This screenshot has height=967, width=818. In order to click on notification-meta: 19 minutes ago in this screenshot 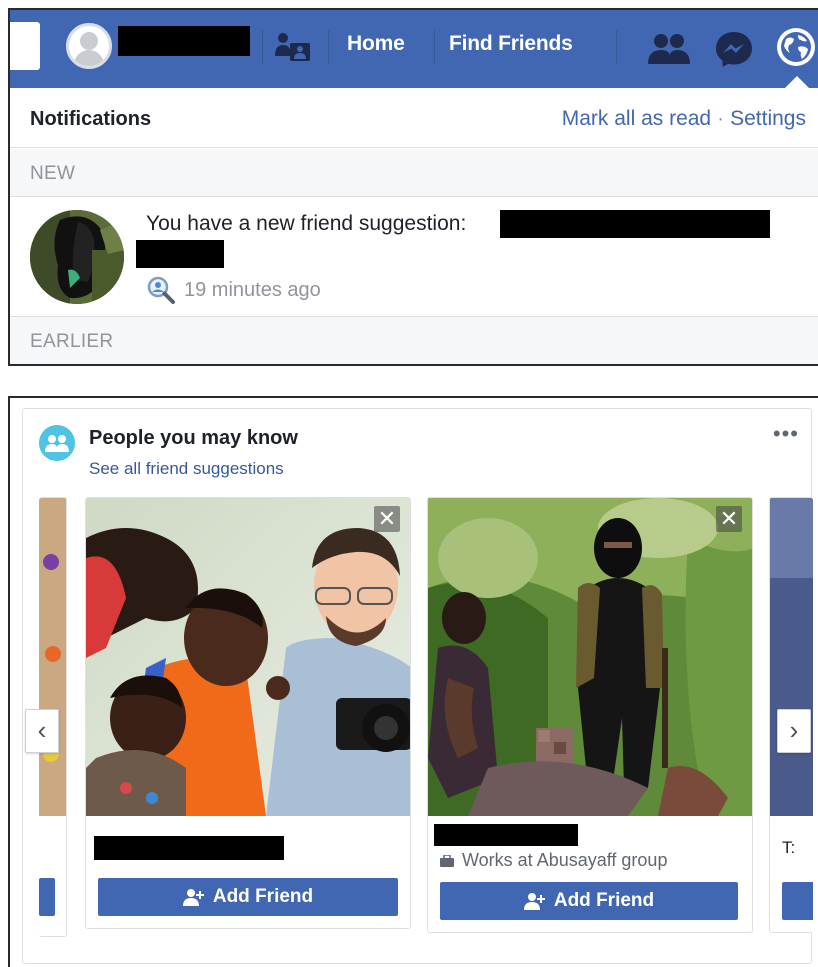, I will do `click(233, 290)`.